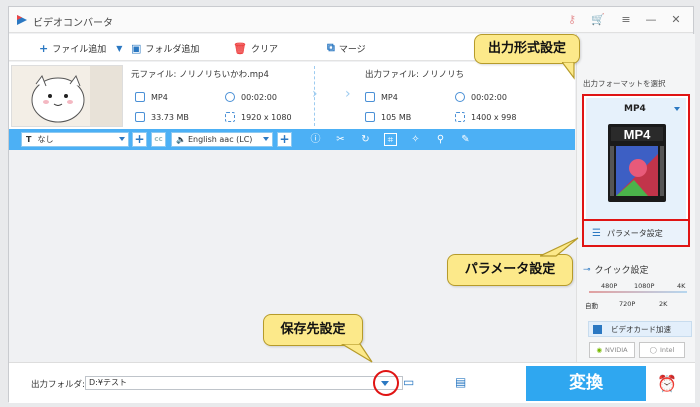 This screenshot has width=700, height=407. Describe the element at coordinates (559, 247) in the screenshot. I see `callout-params-tail` at that location.